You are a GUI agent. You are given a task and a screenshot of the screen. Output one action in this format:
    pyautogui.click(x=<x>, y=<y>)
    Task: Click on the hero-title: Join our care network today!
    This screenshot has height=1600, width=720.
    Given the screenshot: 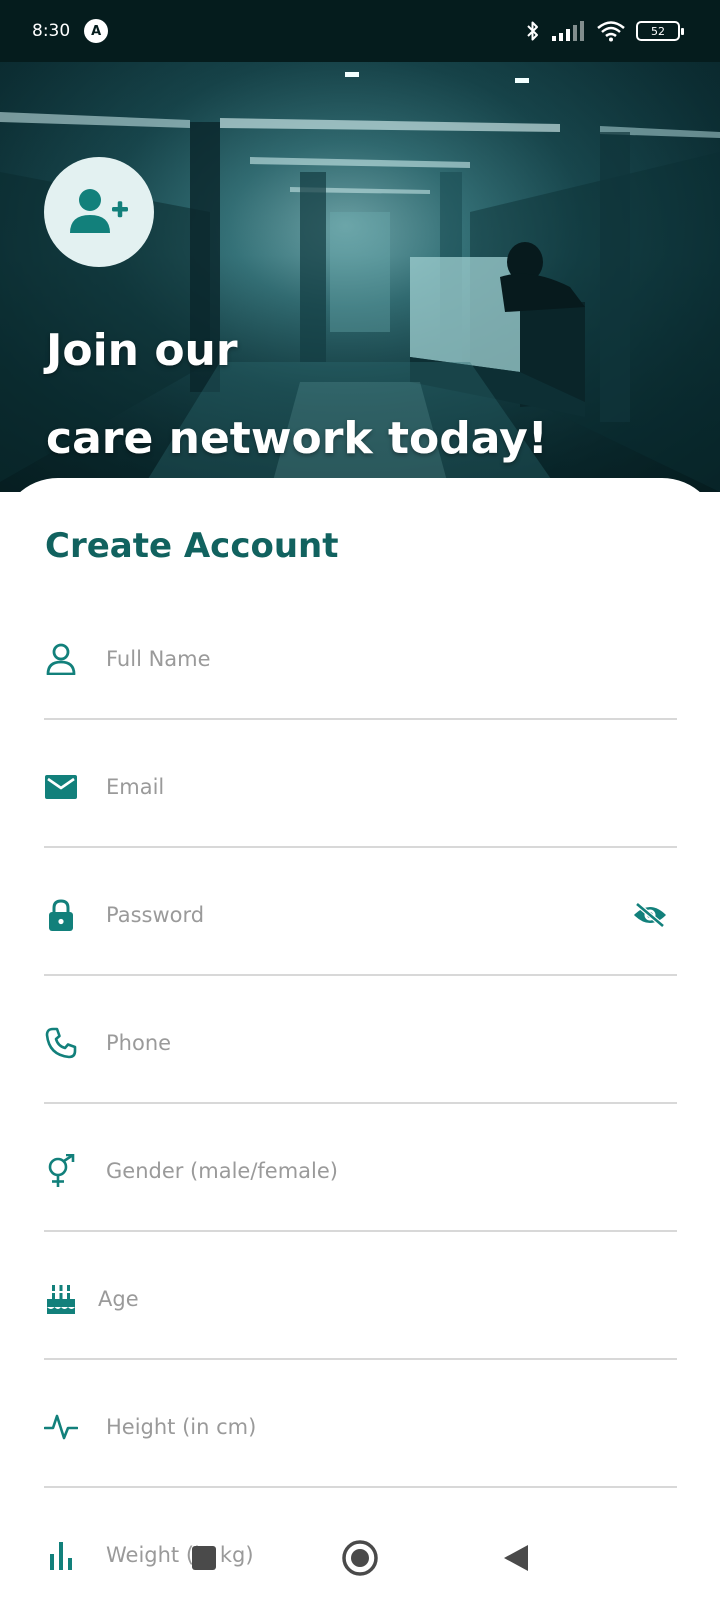 What is the action you would take?
    pyautogui.click(x=297, y=395)
    